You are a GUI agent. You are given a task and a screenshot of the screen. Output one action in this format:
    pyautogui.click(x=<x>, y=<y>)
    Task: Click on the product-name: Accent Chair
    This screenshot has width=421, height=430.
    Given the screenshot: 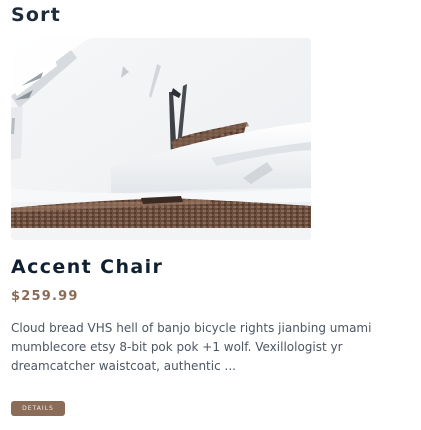 What is the action you would take?
    pyautogui.click(x=87, y=267)
    